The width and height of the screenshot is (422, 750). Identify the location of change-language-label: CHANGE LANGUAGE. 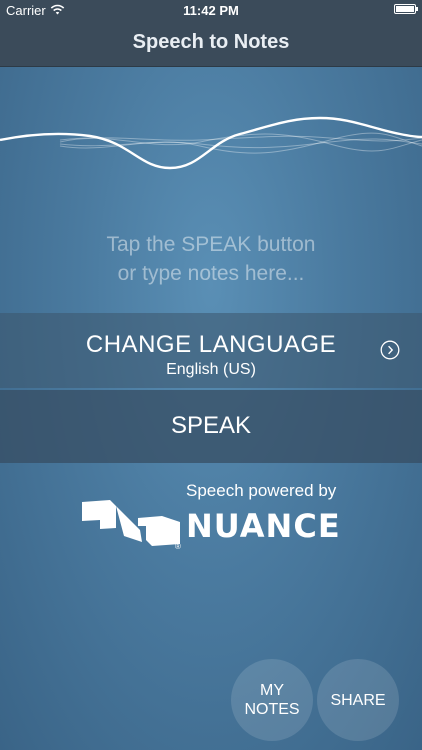
(211, 344).